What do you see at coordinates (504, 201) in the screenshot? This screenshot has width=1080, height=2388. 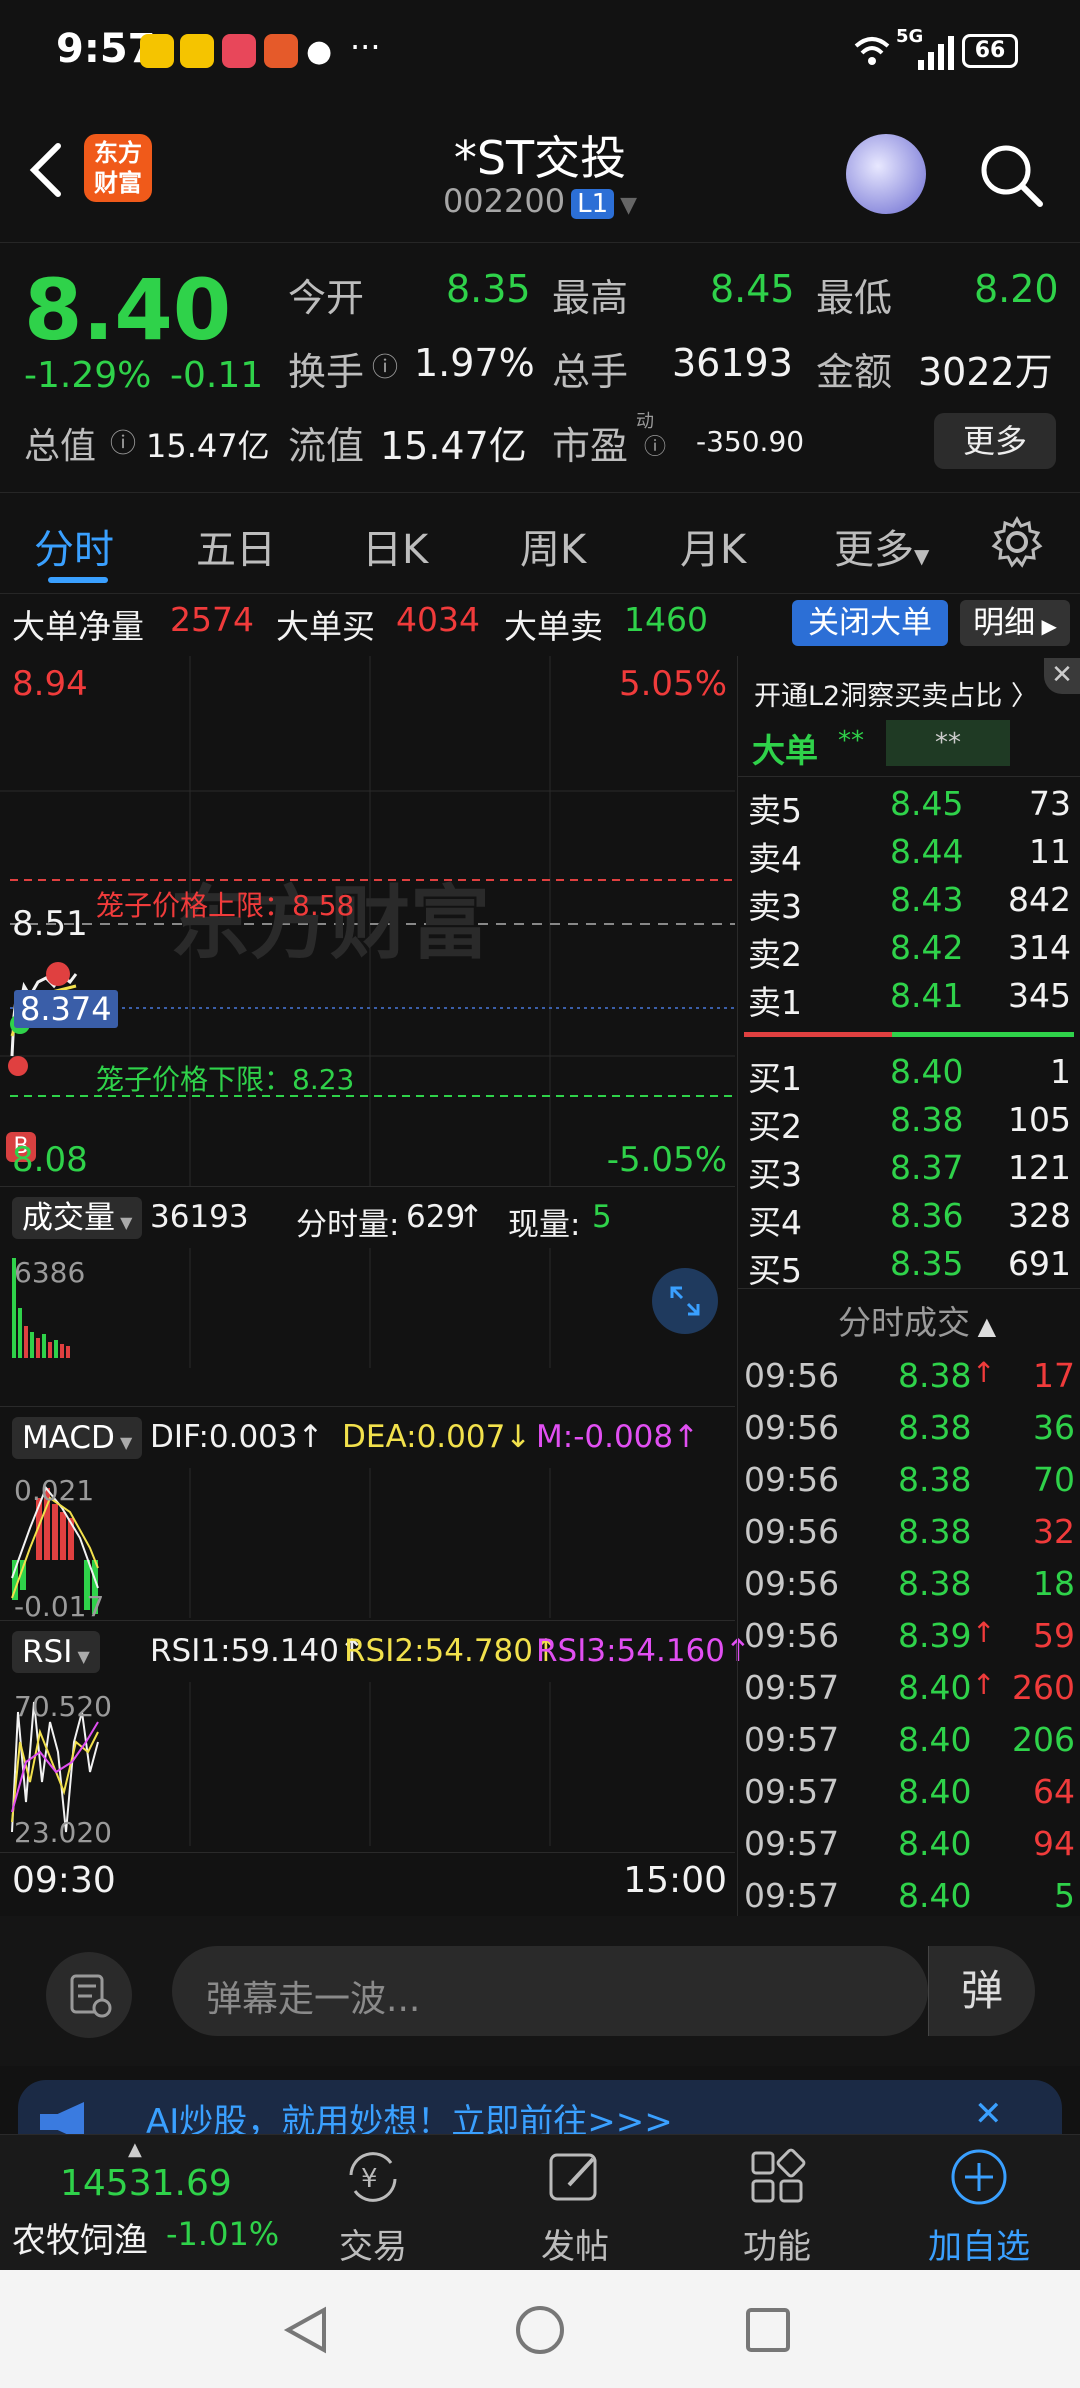 I see `stock-code: 002200` at bounding box center [504, 201].